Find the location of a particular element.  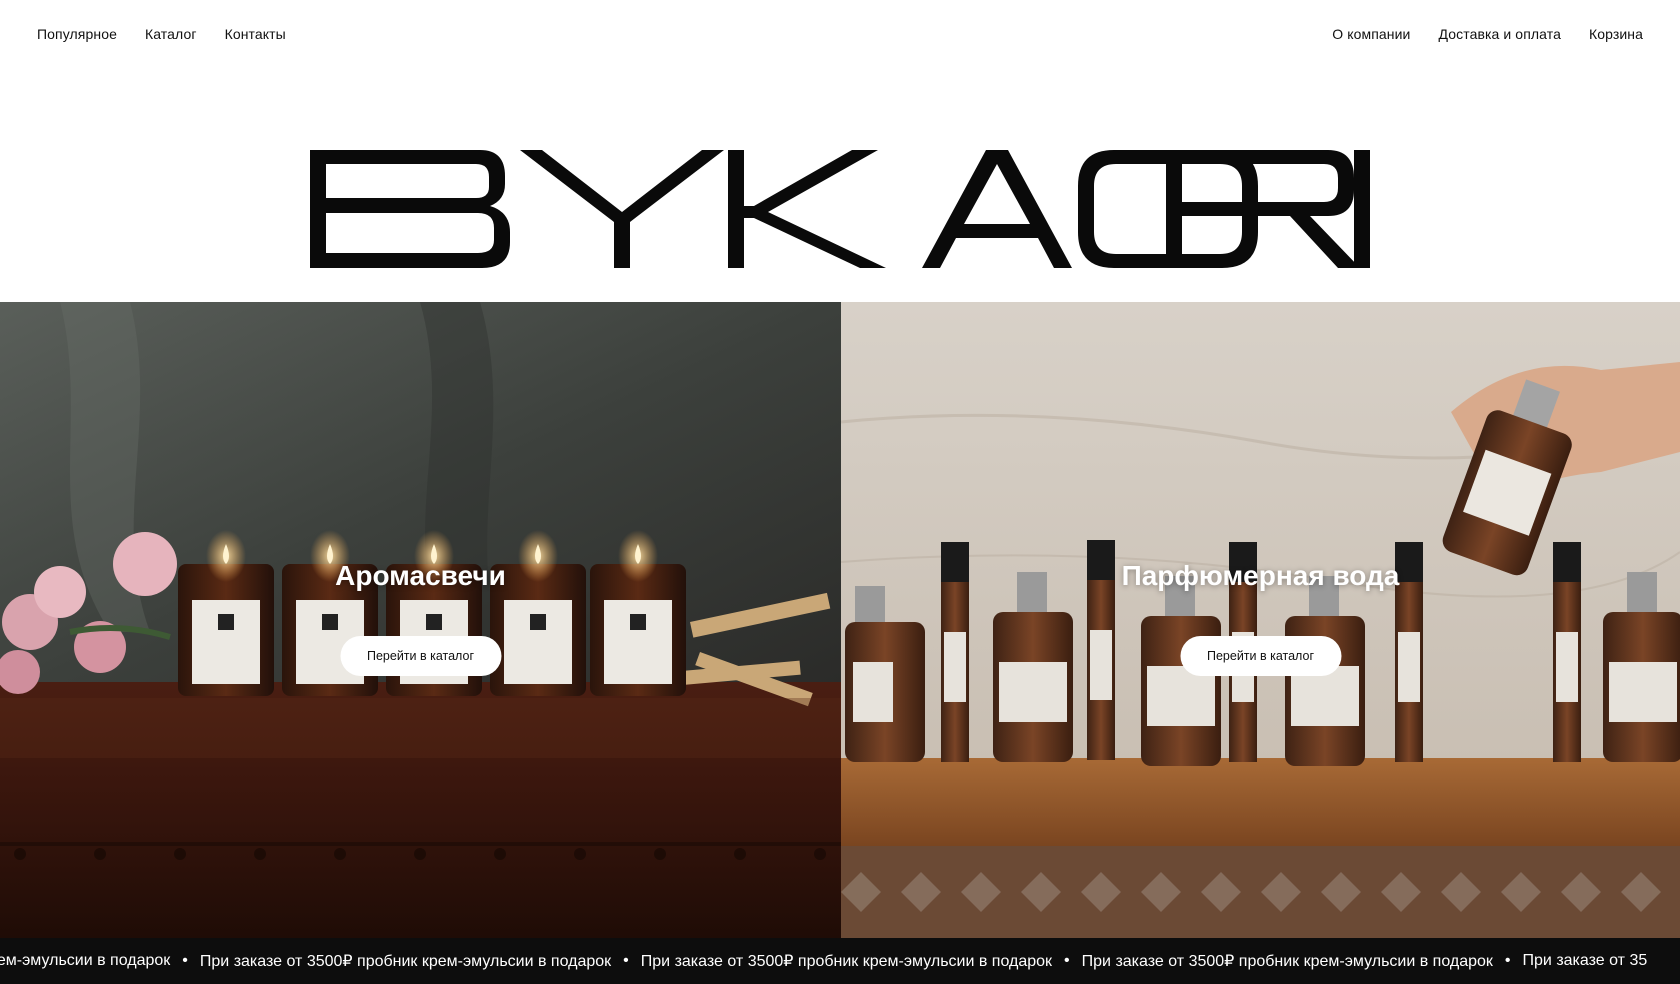

marquee-text: рем-эмульсии в подарок is located at coordinates (85, 960).